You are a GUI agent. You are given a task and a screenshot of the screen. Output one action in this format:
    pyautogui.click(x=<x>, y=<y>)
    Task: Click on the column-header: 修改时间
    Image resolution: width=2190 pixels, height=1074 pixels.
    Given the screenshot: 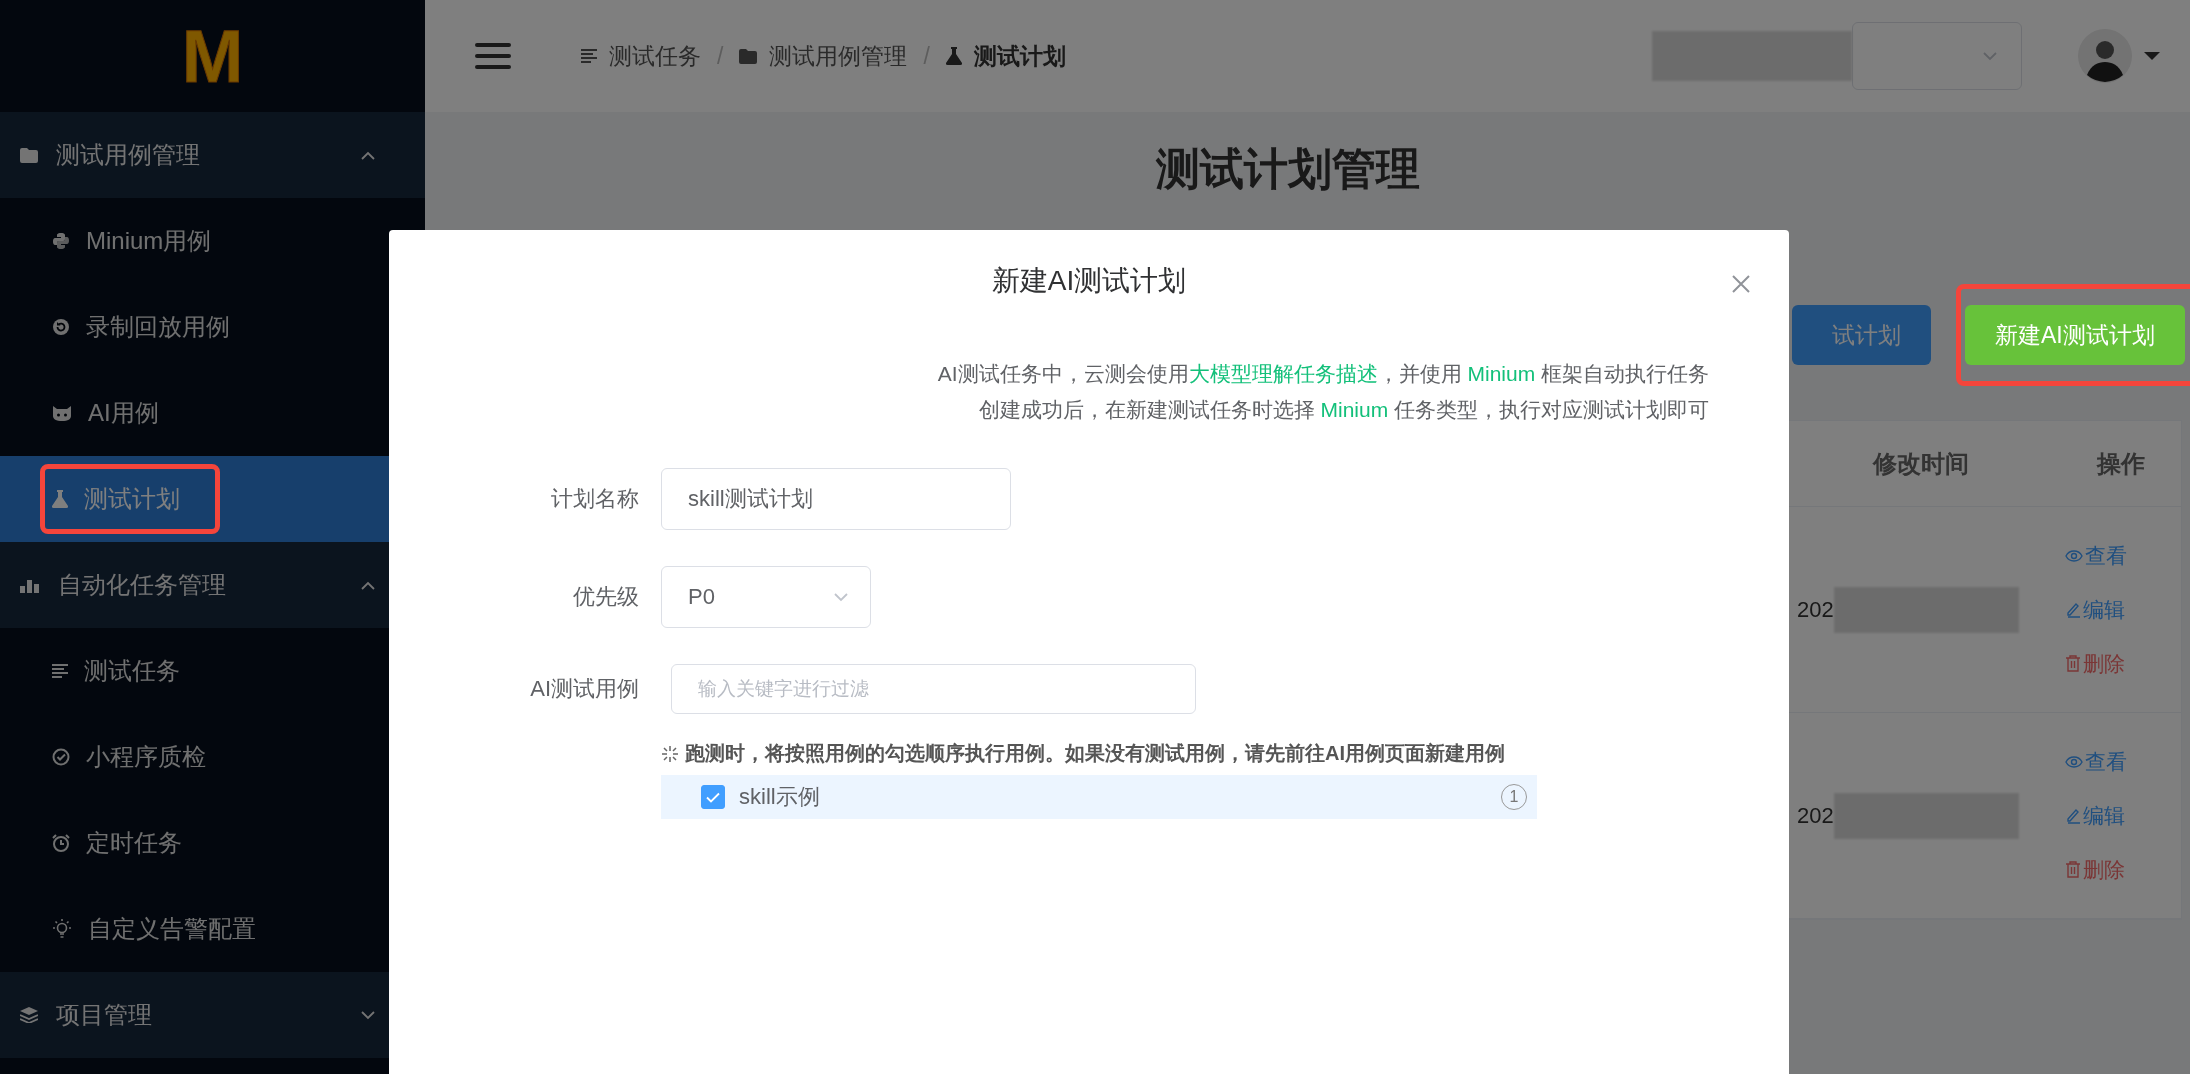 What is the action you would take?
    pyautogui.click(x=1920, y=463)
    